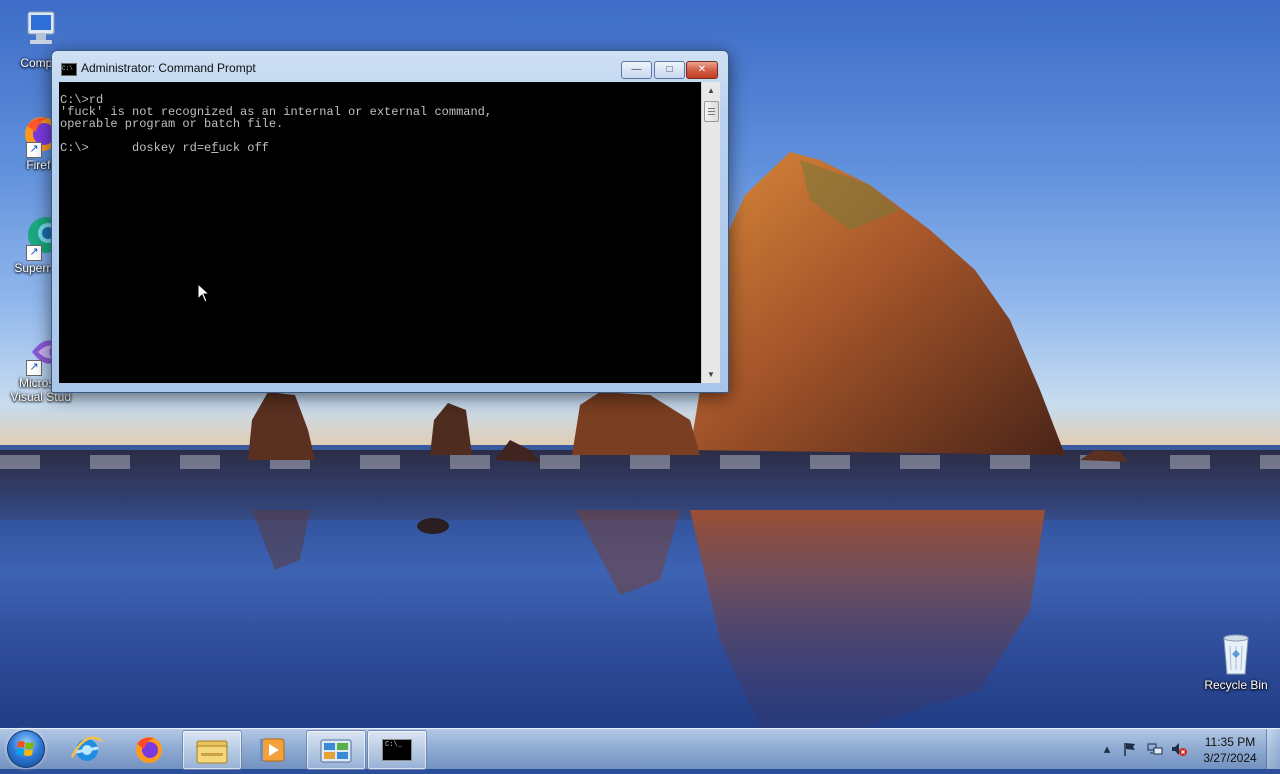  What do you see at coordinates (34, 353) in the screenshot?
I see `visual-studio-icon: ↗` at bounding box center [34, 353].